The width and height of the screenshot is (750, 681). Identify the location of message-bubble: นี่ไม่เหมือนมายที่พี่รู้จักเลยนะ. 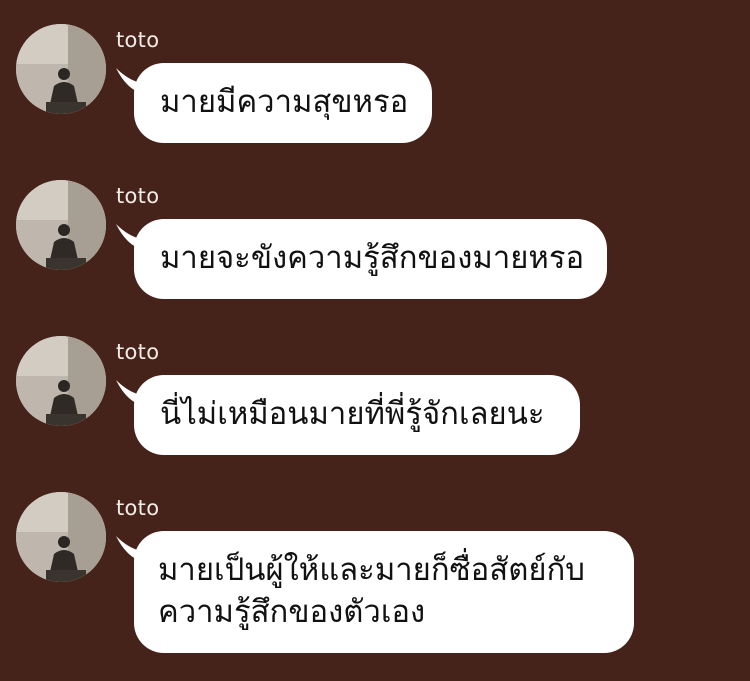
(357, 415).